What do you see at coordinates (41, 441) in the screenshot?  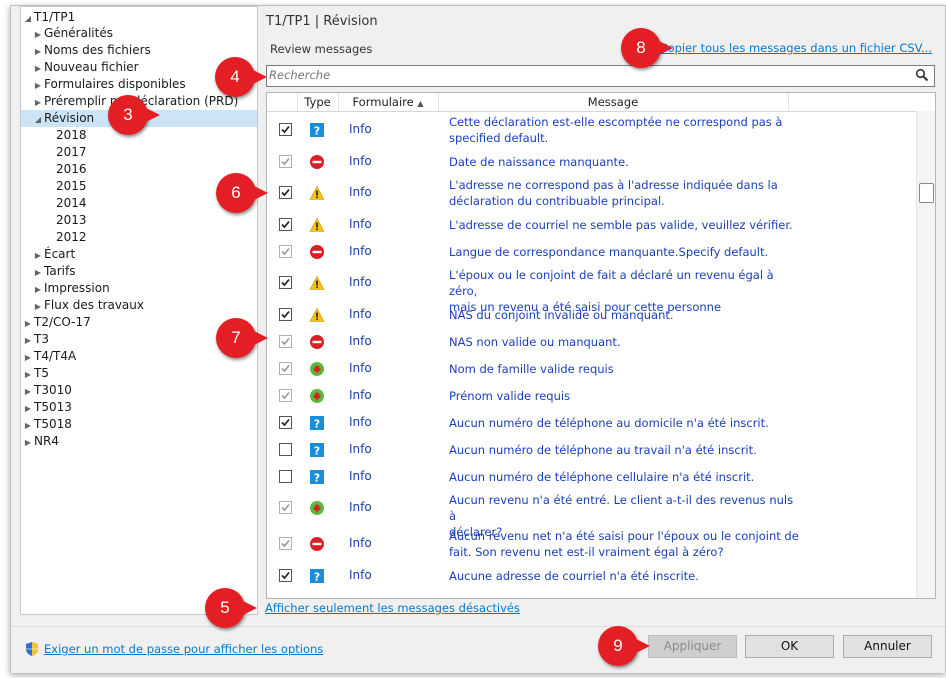 I see `tree-item-top: ▶ NR4` at bounding box center [41, 441].